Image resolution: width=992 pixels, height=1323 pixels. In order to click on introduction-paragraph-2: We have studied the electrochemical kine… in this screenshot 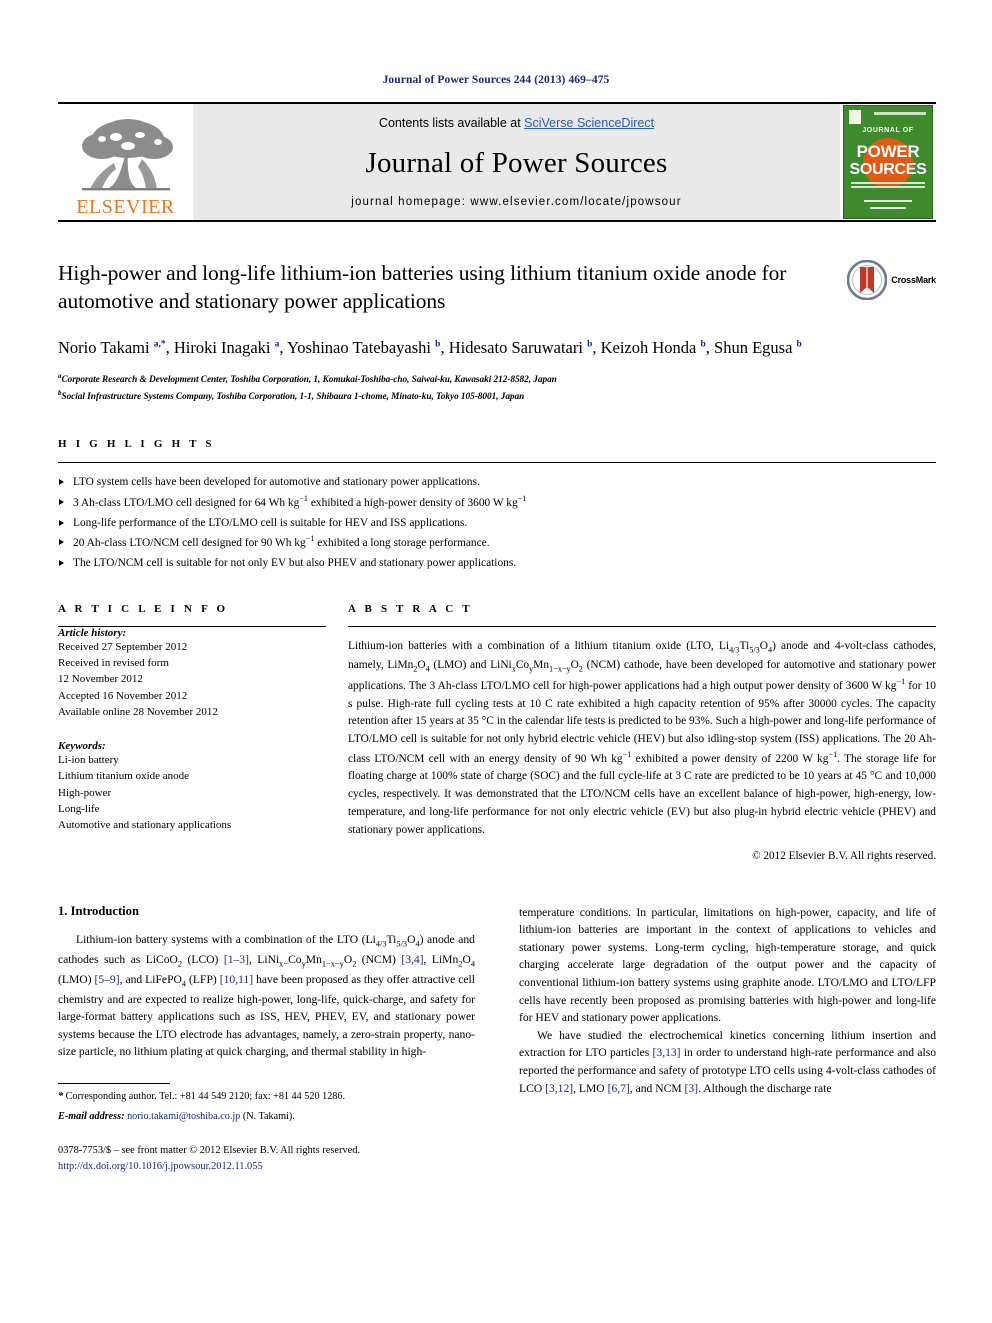, I will do `click(727, 1061)`.